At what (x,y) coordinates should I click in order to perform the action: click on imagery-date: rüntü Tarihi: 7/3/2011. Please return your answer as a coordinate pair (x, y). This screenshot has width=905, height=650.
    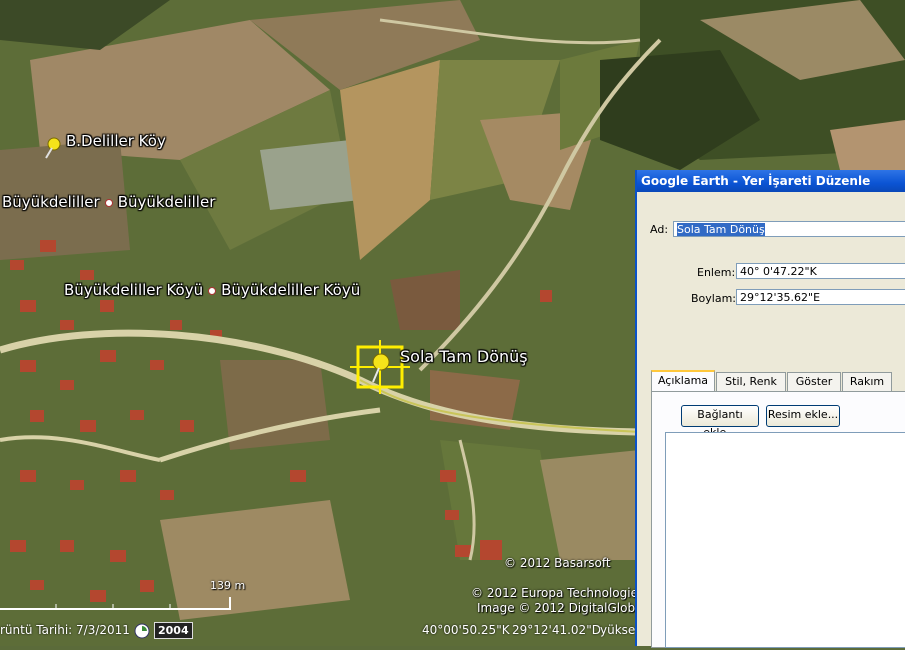
    Looking at the image, I should click on (65, 630).